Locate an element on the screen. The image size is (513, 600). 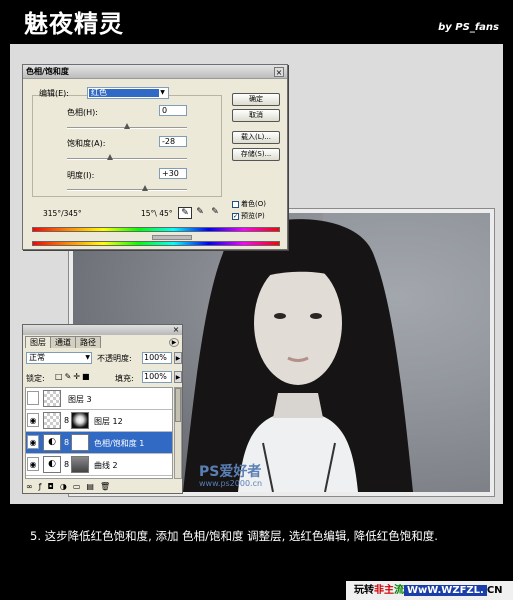
new-layer-icon: ▤ is located at coordinates (93, 486).